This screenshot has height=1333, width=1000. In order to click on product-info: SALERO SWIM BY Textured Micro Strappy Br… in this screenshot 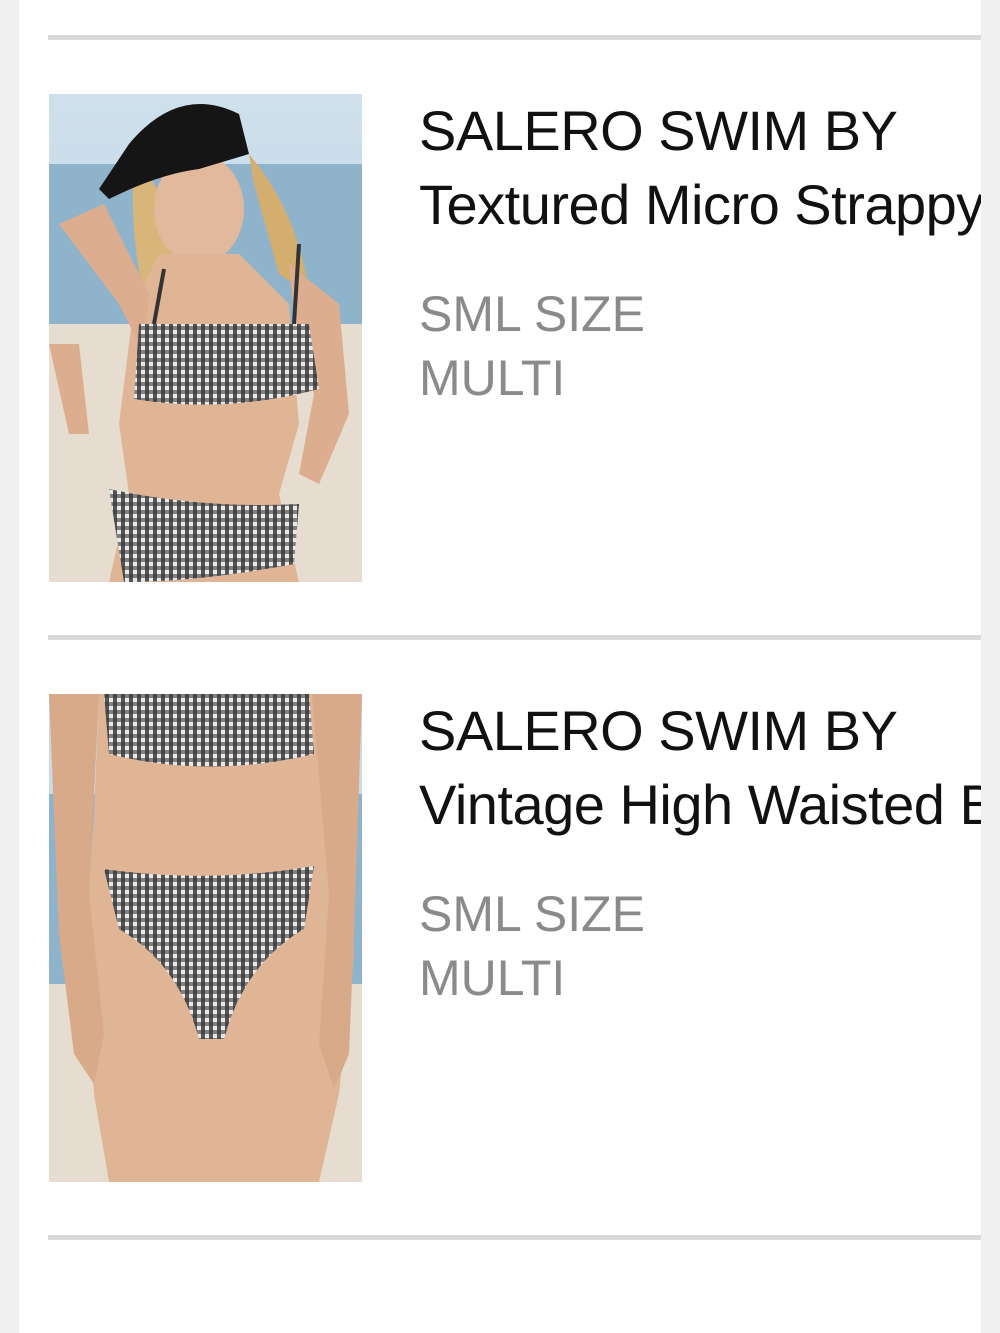, I will do `click(700, 252)`.